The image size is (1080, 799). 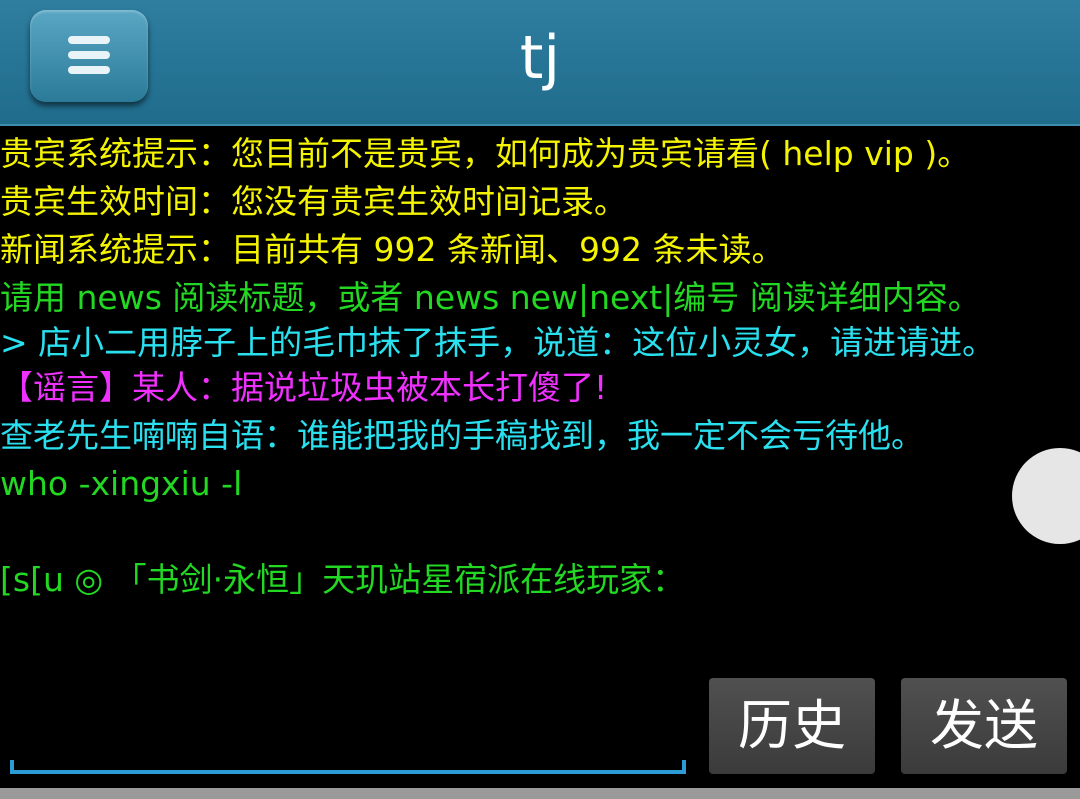 What do you see at coordinates (498, 342) in the screenshot?
I see `console-line: > 店小二用脖子上的毛巾抹了抹手，说道：这位小灵女，请进请进。` at bounding box center [498, 342].